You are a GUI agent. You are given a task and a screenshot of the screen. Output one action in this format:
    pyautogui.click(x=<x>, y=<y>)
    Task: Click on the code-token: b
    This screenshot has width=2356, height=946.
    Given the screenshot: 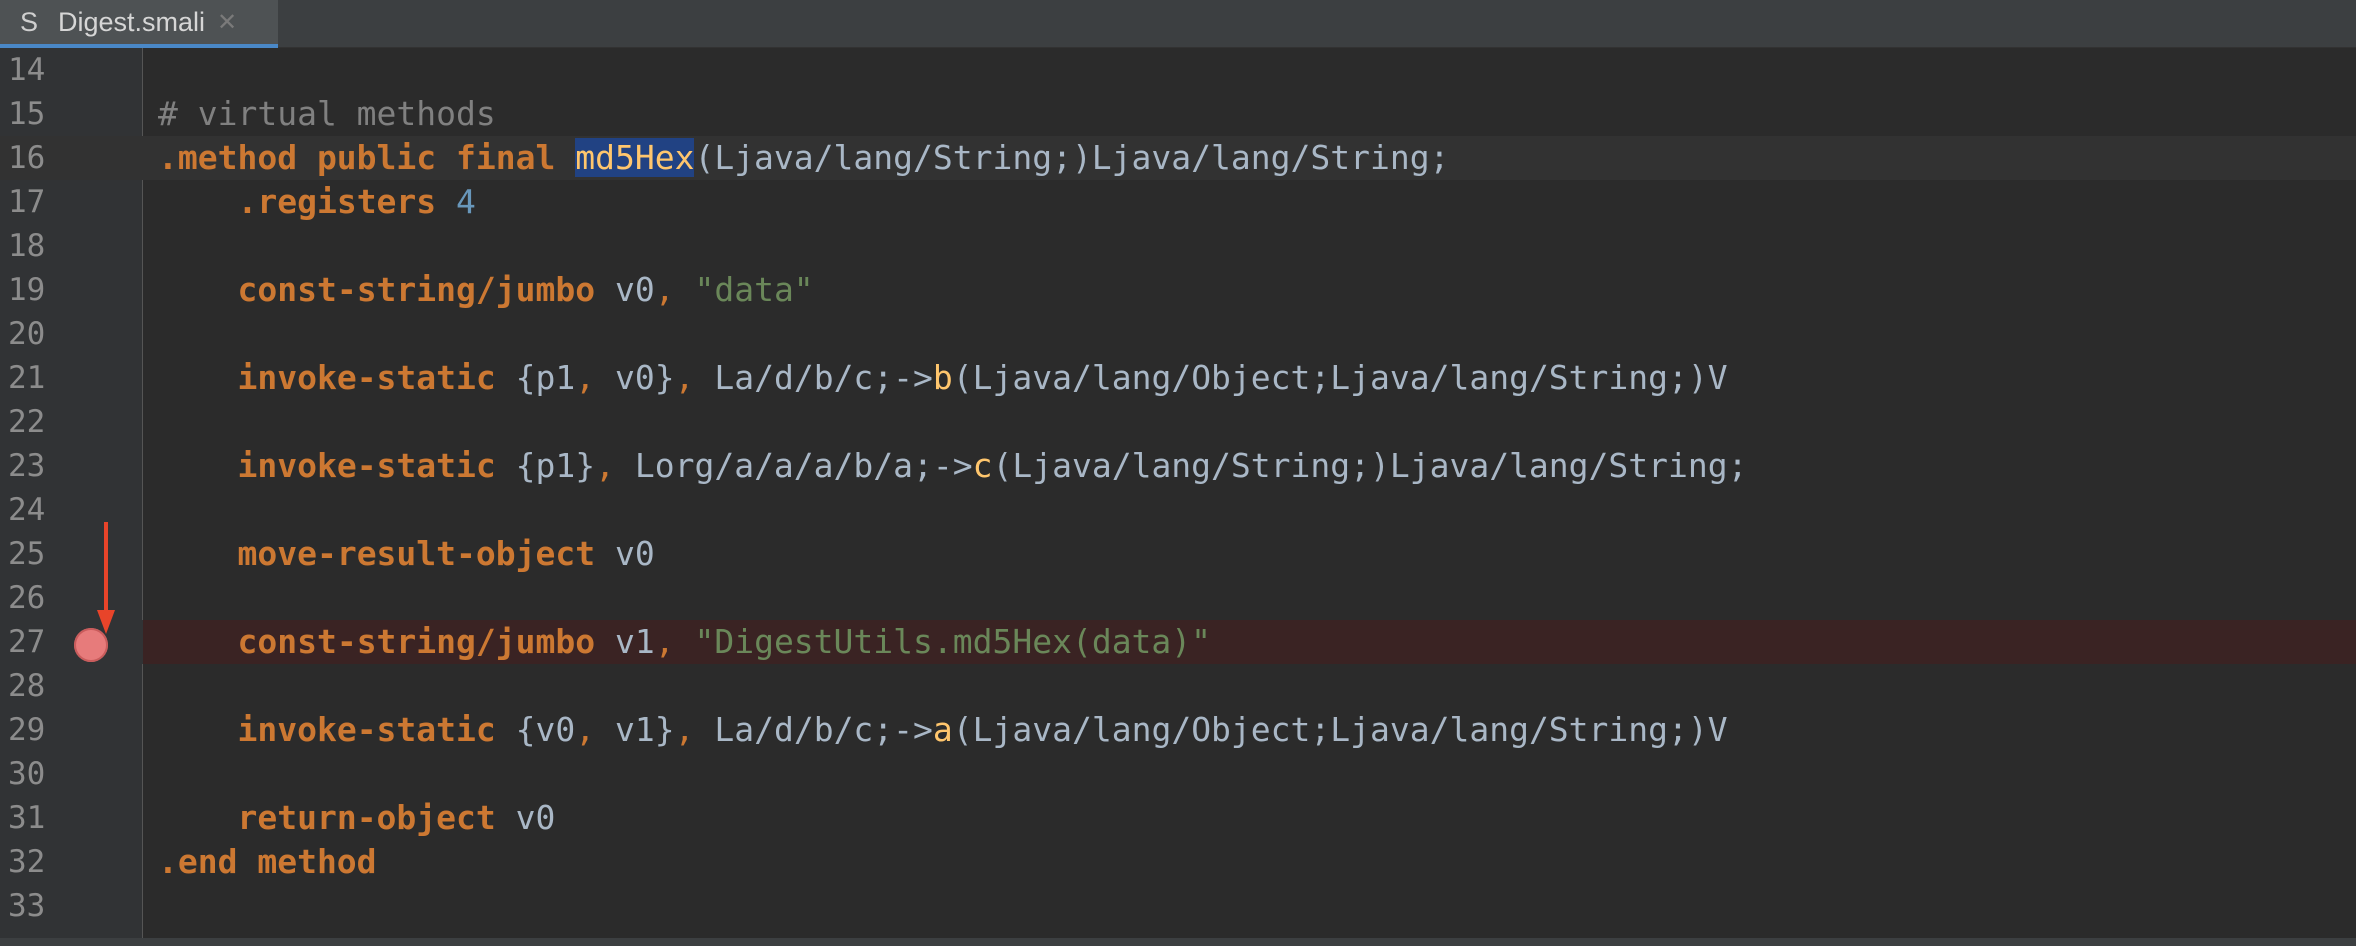 What is the action you would take?
    pyautogui.click(x=942, y=377)
    